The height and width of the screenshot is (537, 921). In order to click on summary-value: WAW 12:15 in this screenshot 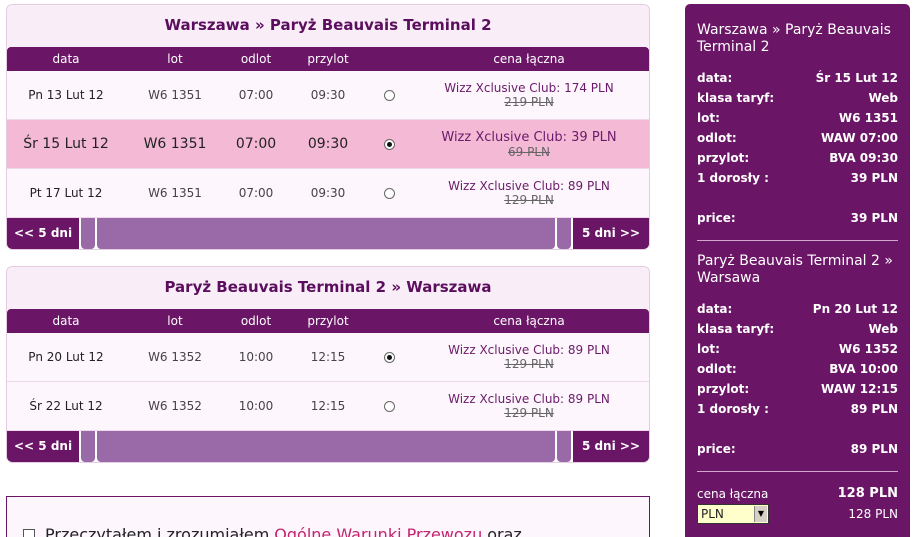, I will do `click(859, 389)`.